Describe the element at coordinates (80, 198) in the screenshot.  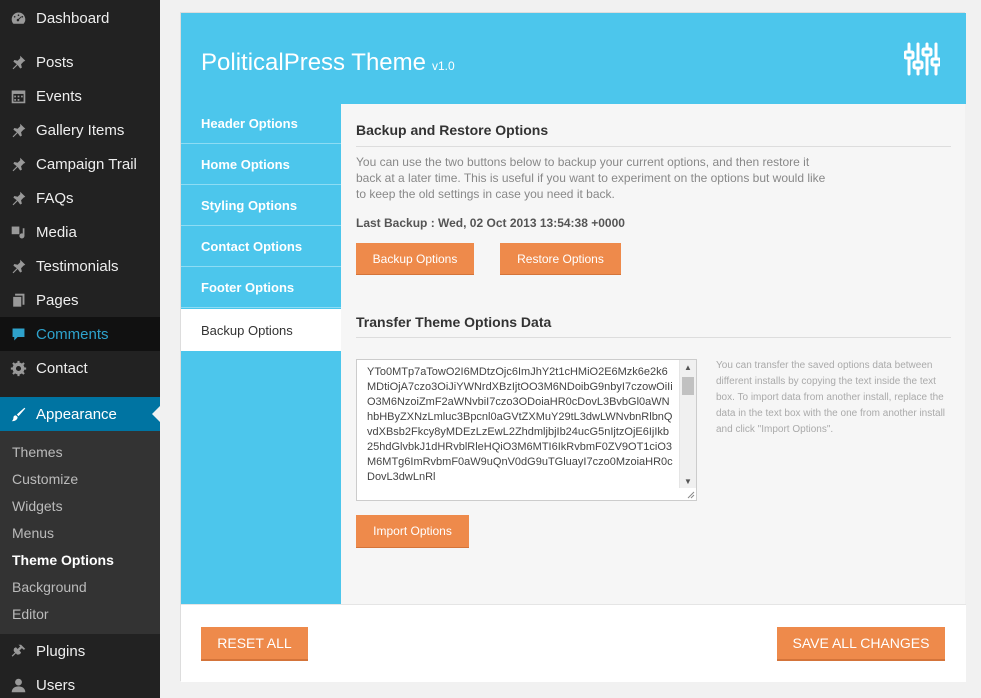
I see `menu-item-faqs: FAQs` at that location.